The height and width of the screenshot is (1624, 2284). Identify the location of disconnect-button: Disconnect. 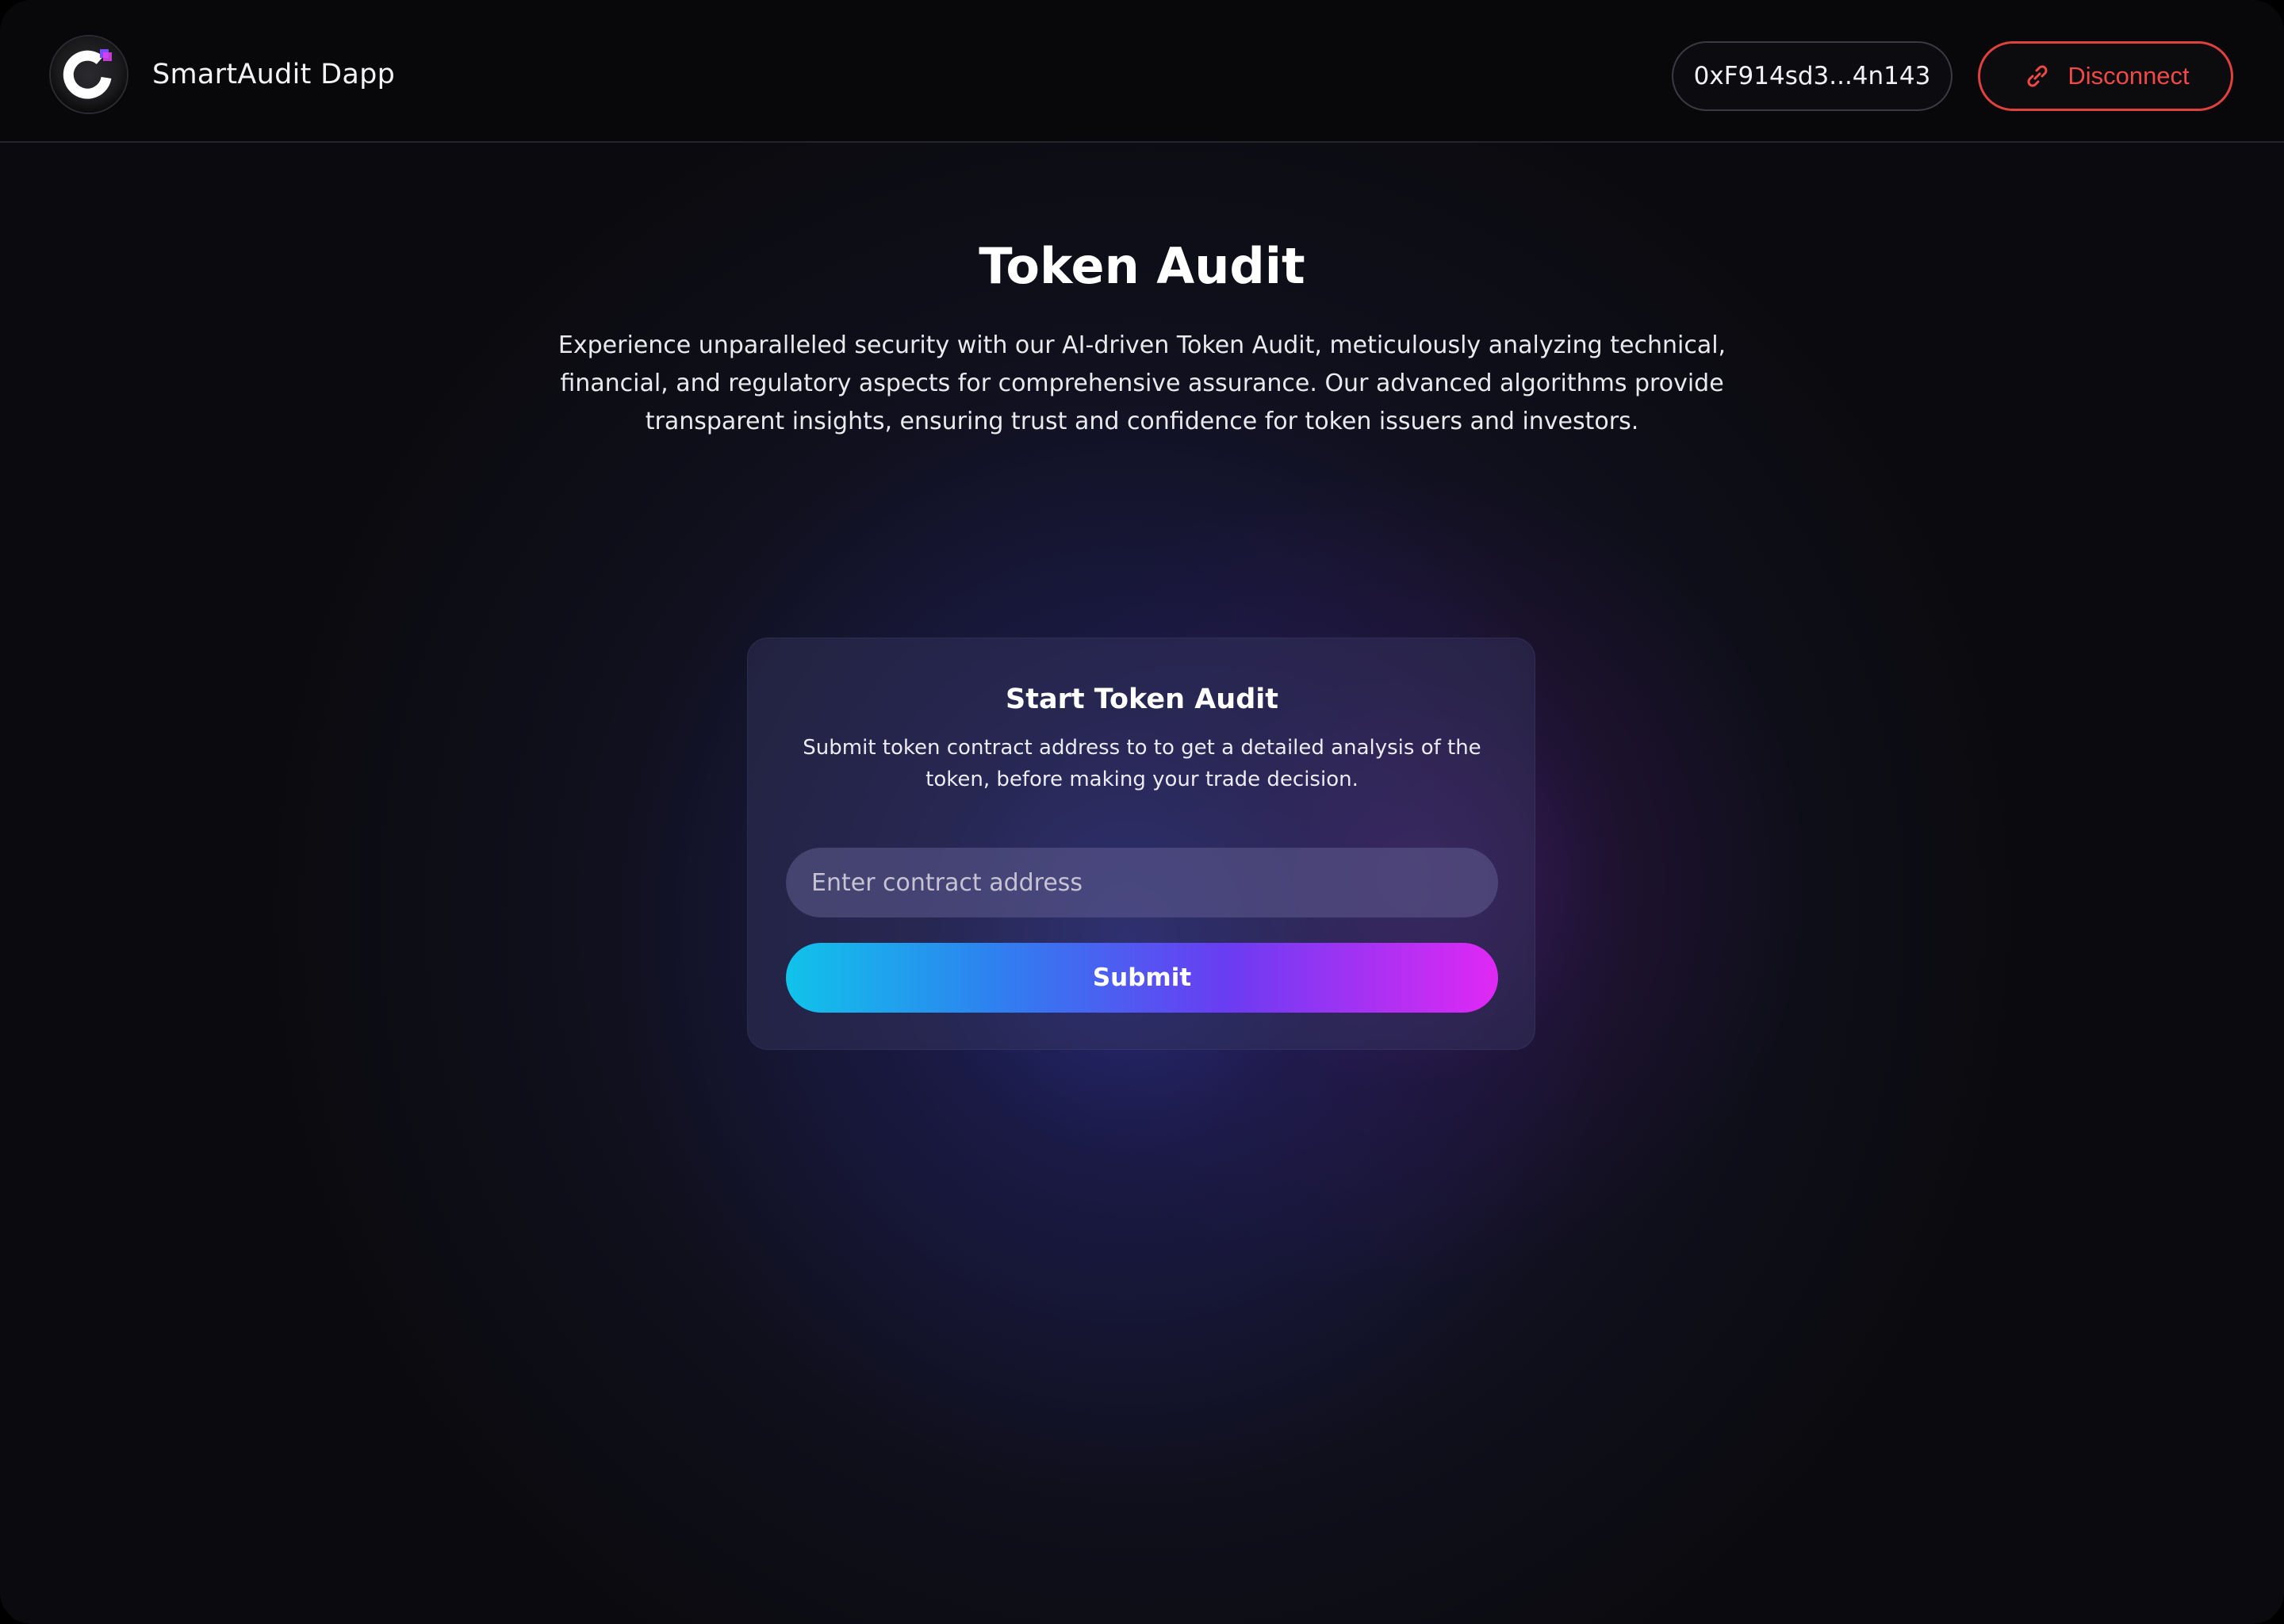
(2105, 76).